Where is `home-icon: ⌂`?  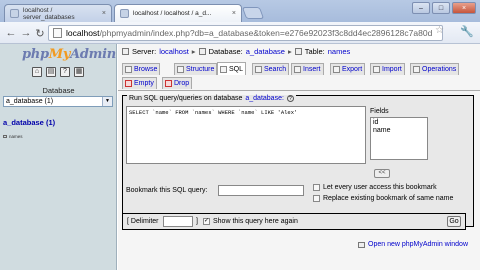
home-icon: ⌂ is located at coordinates (37, 72).